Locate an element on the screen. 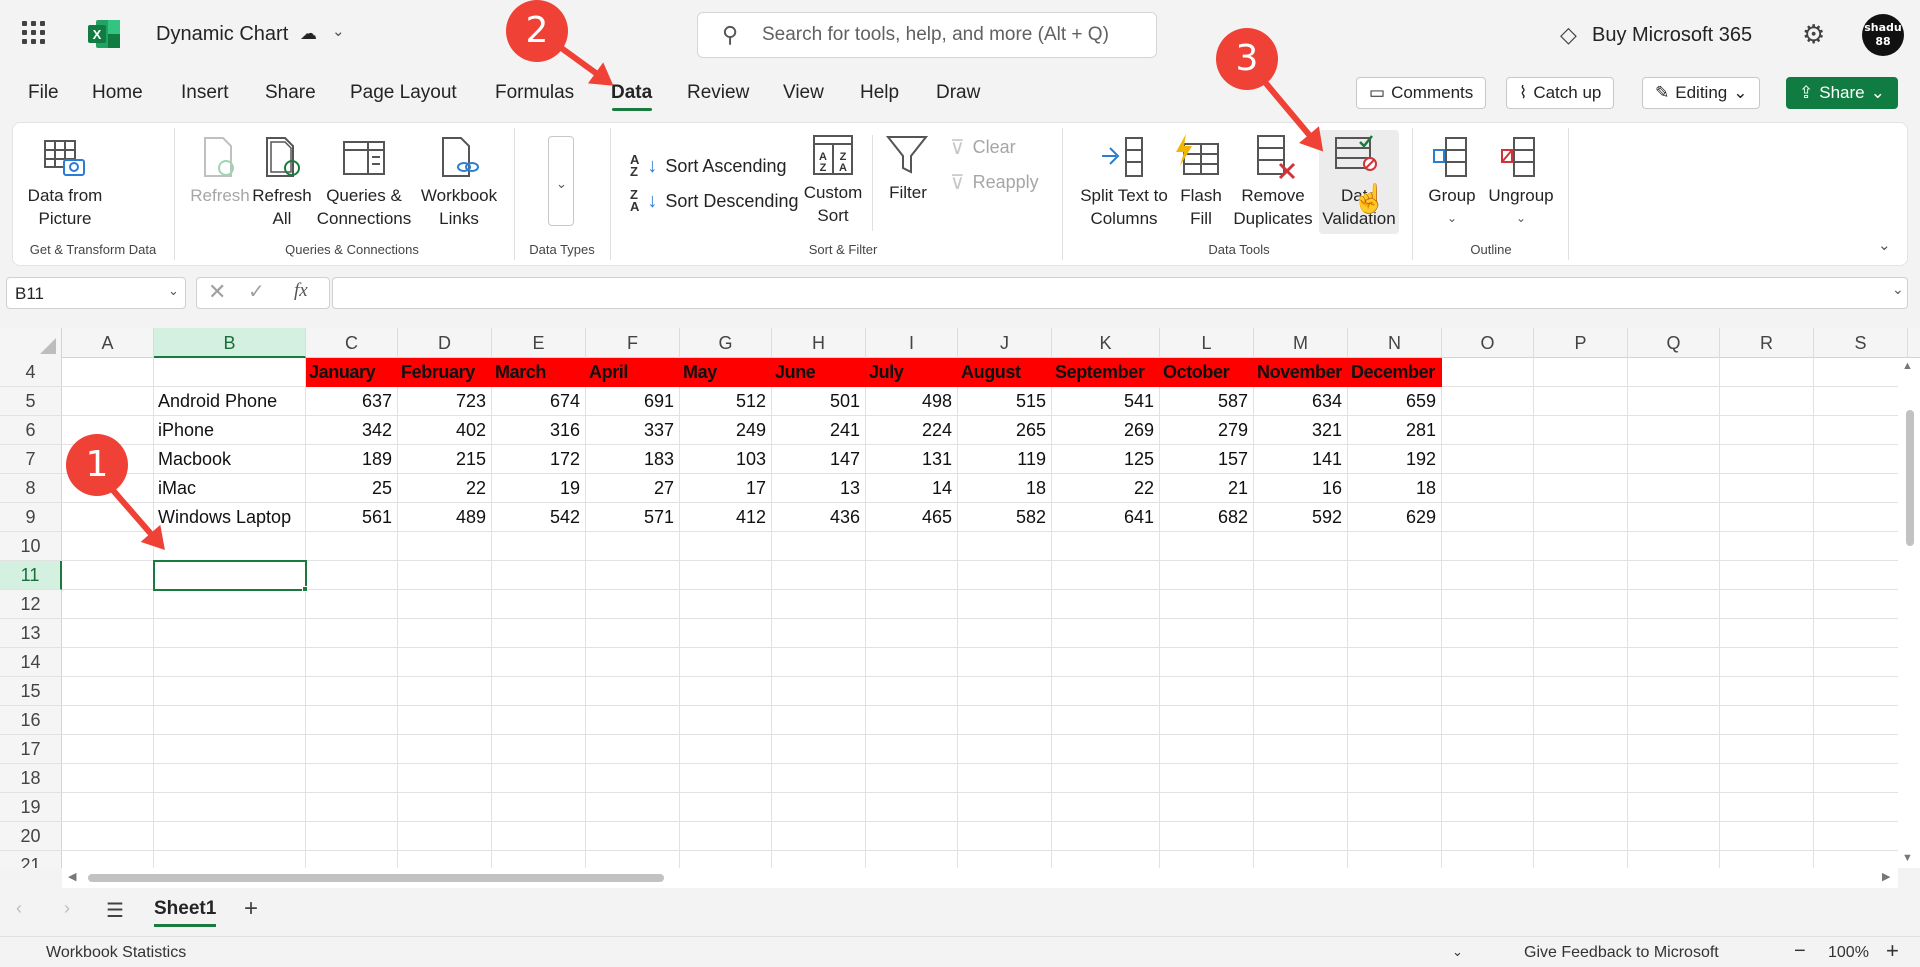  value-cell: 189 is located at coordinates (352, 459).